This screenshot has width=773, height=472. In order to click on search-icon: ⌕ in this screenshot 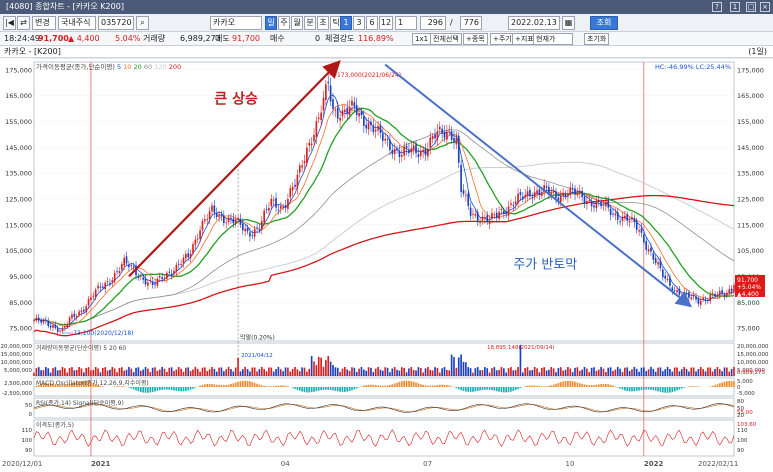, I will do `click(142, 23)`.